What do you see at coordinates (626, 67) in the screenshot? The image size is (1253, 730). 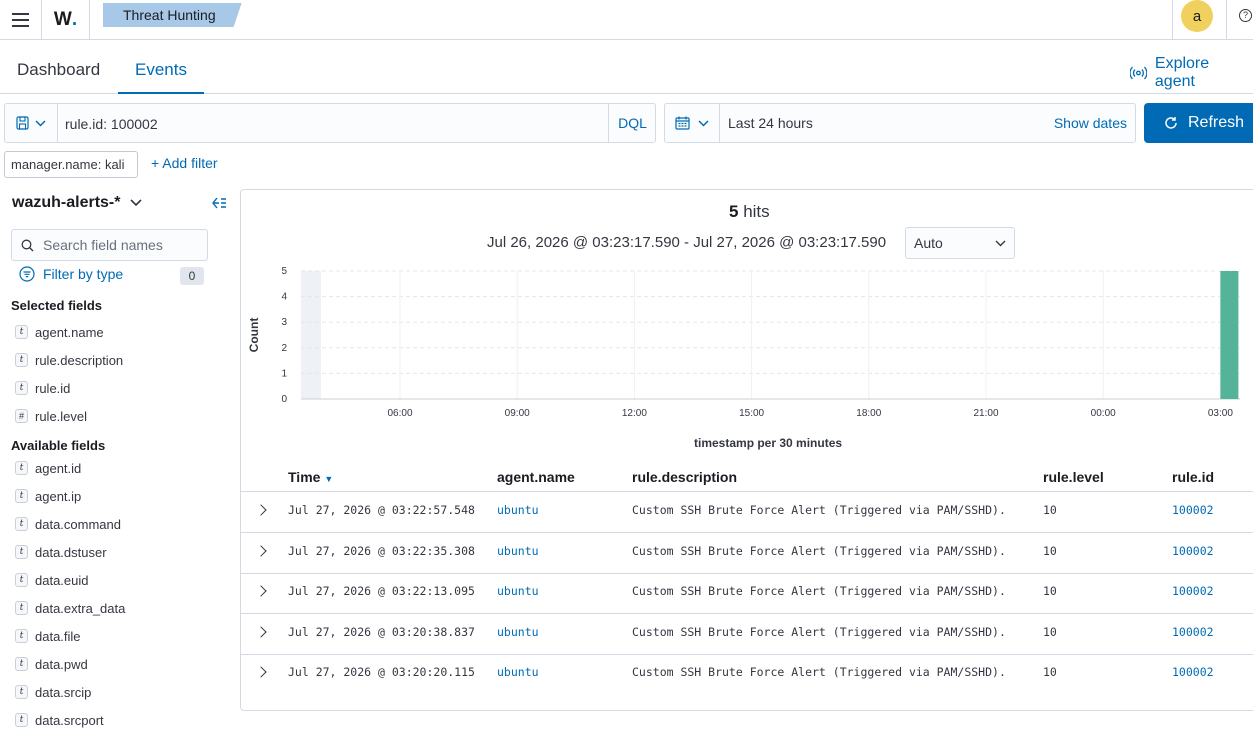 I see `module-tabs: Dashboard Events Explore agent` at bounding box center [626, 67].